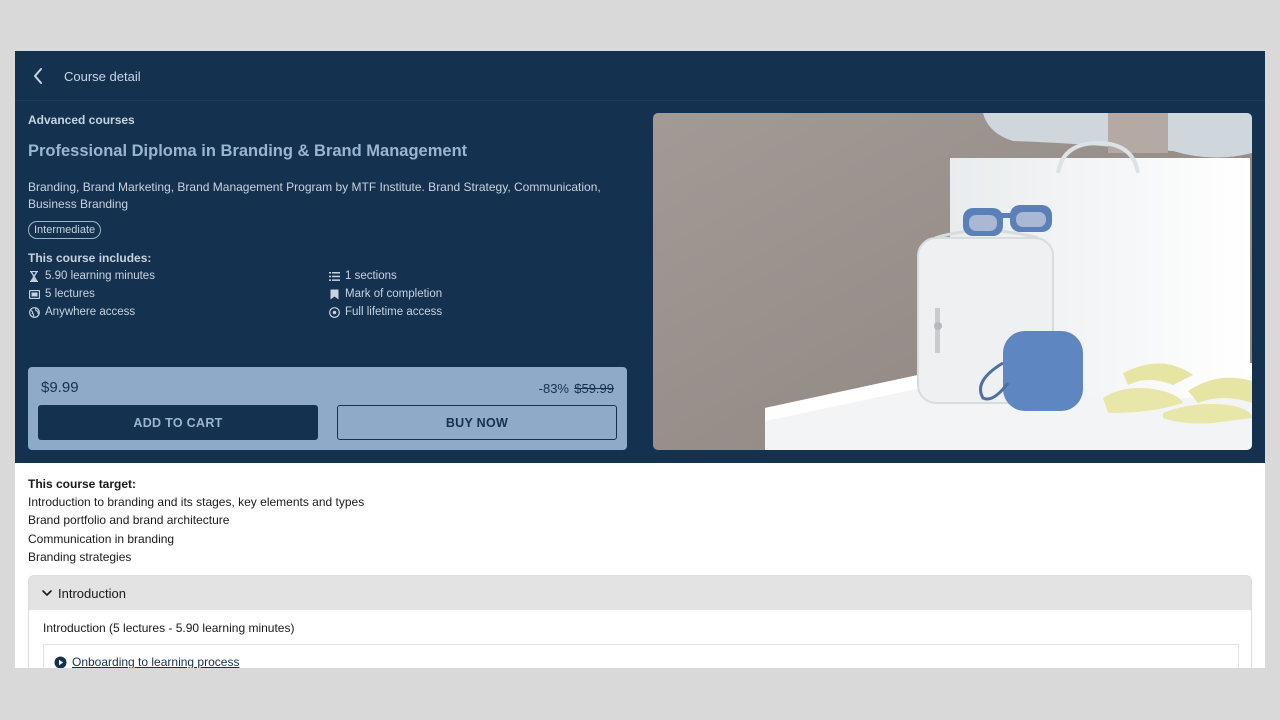  What do you see at coordinates (92, 593) in the screenshot?
I see `section-title: Introduction` at bounding box center [92, 593].